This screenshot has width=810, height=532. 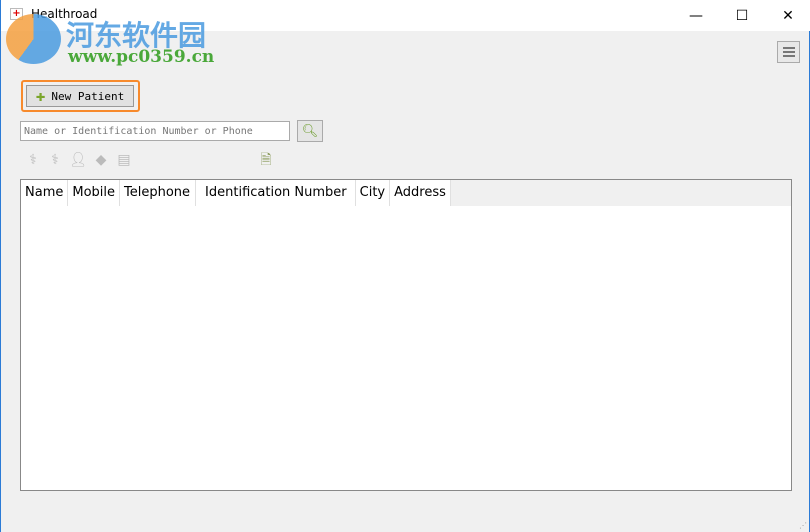 I want to click on search-input, so click(x=155, y=131).